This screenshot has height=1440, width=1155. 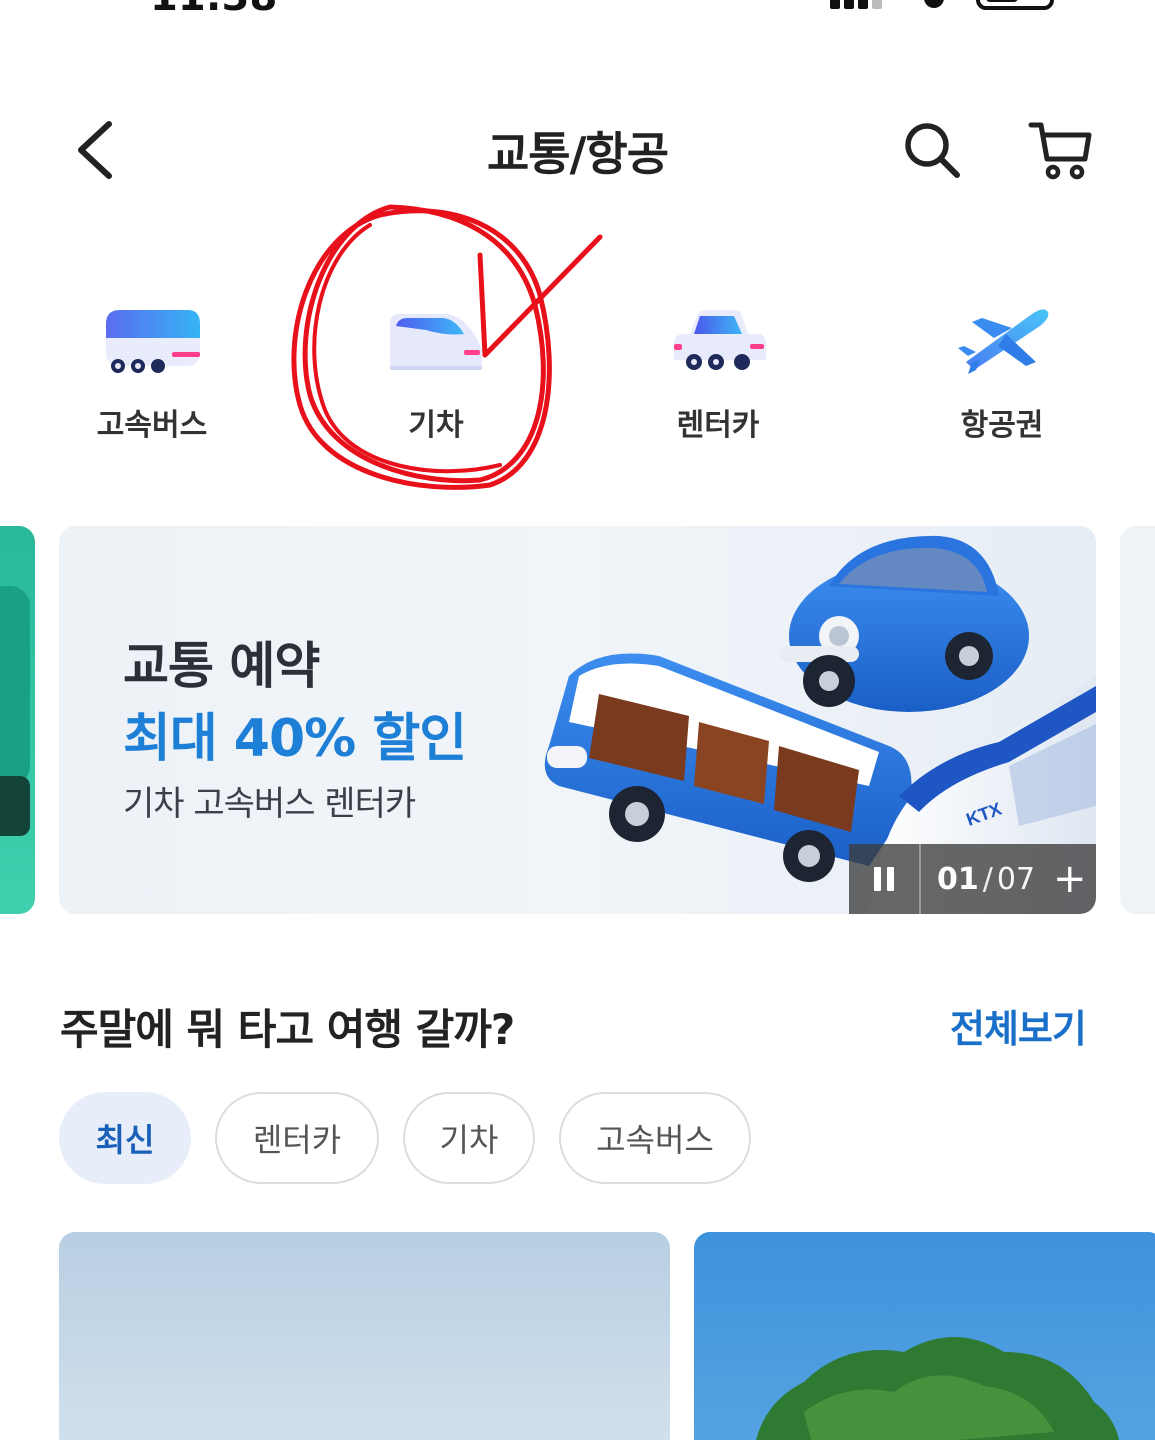 What do you see at coordinates (17, 720) in the screenshot?
I see `banner-previous-peek` at bounding box center [17, 720].